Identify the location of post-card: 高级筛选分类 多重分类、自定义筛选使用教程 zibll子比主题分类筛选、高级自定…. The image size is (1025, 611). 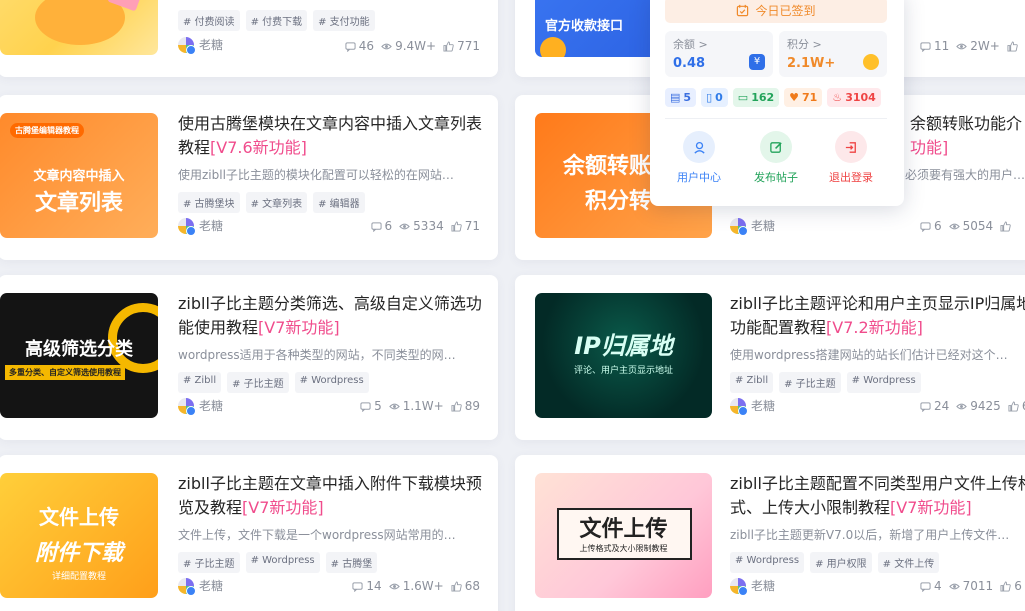
(249, 357).